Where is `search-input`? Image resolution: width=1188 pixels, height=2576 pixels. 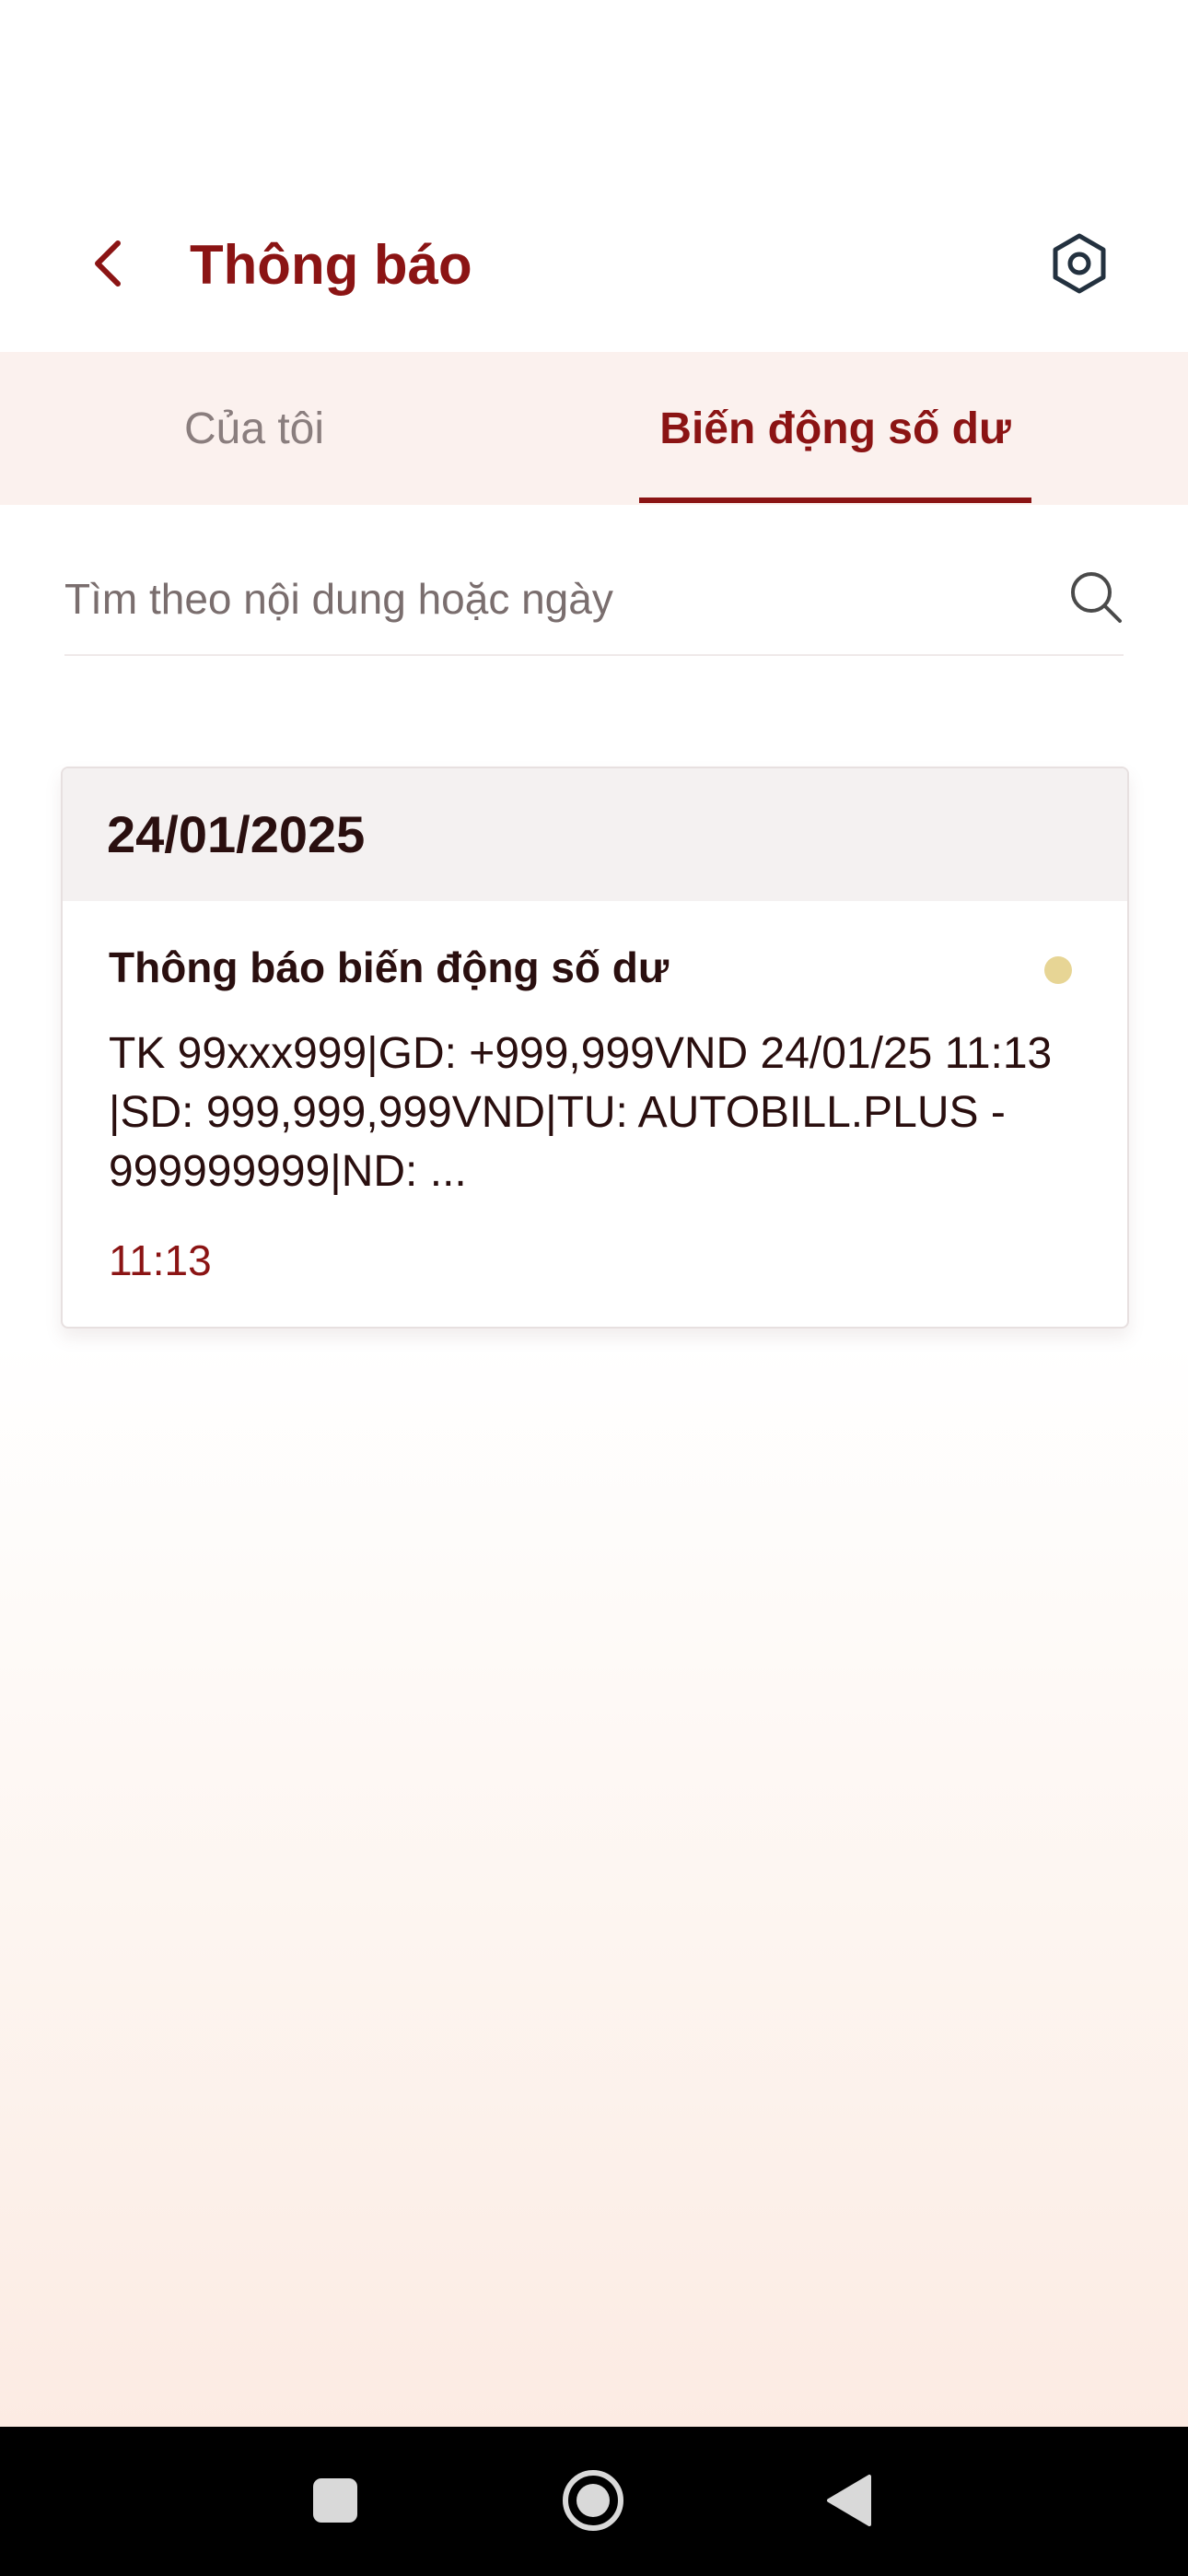
search-input is located at coordinates (538, 598).